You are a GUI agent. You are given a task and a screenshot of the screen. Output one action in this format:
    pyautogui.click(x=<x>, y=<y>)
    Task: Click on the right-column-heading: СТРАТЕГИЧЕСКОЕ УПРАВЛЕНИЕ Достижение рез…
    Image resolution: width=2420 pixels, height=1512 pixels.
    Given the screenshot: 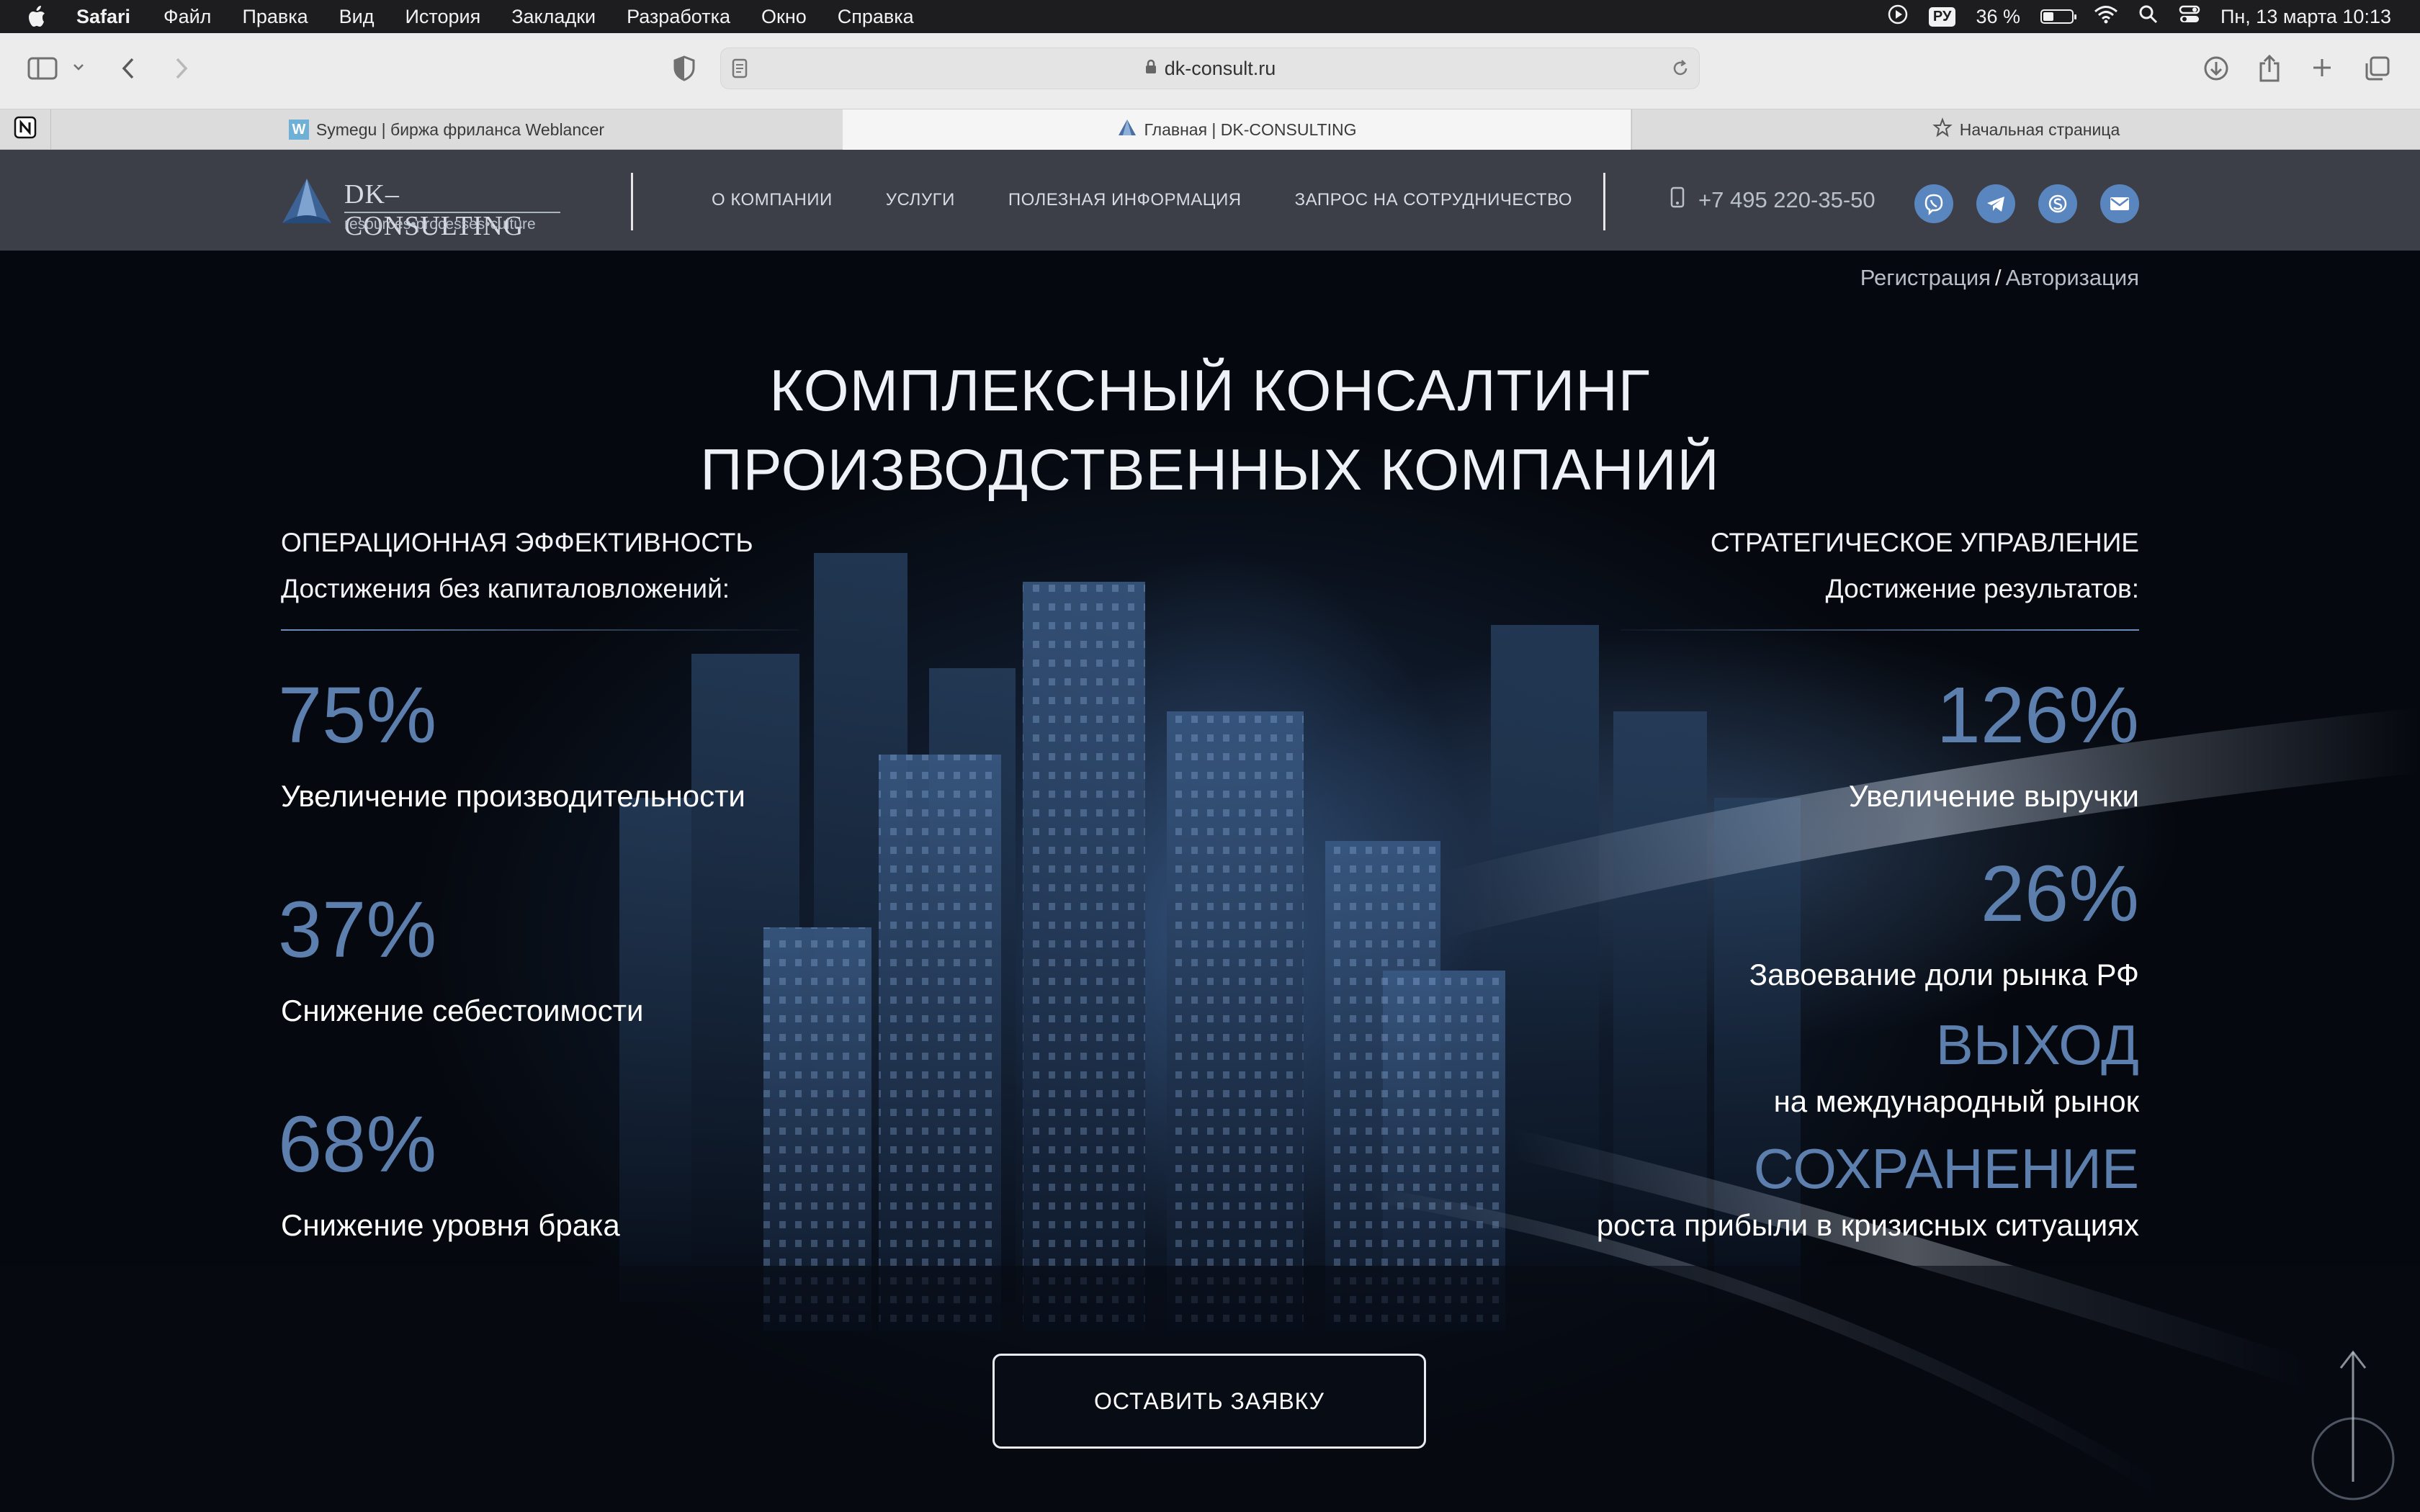 What is the action you would take?
    pyautogui.click(x=1925, y=566)
    